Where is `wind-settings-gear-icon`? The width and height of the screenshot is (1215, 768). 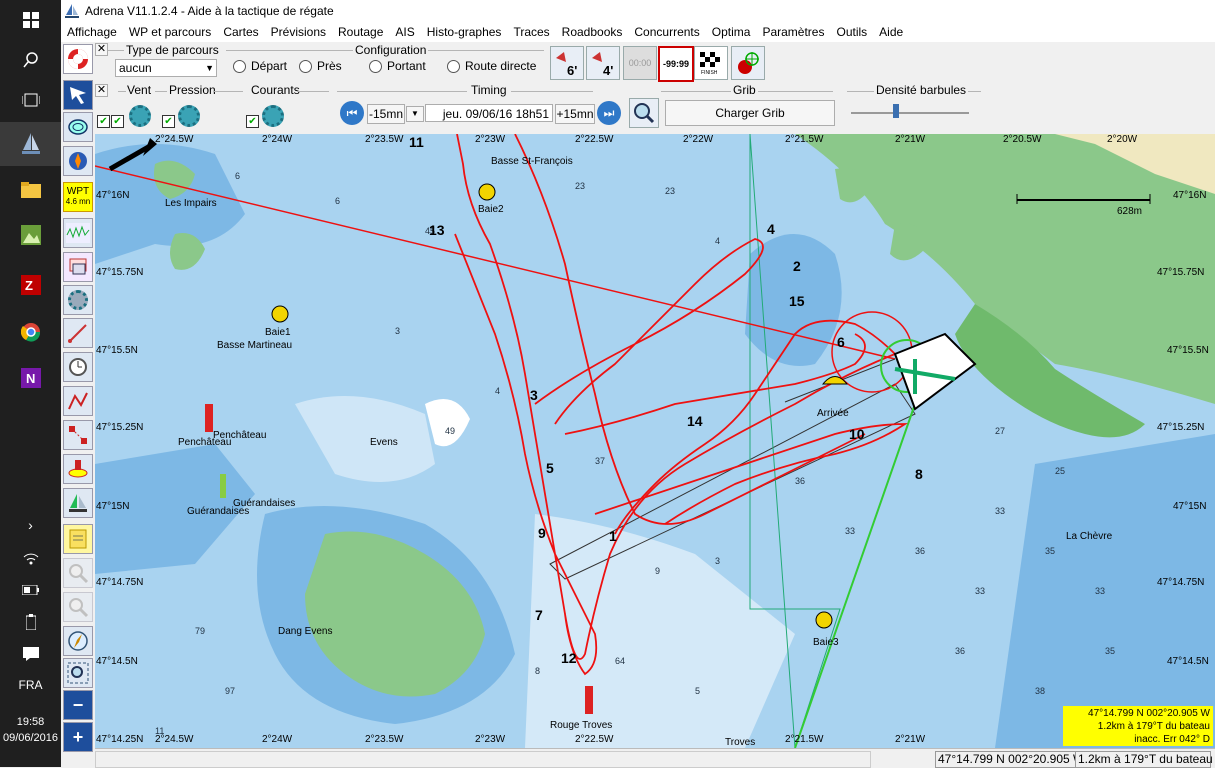 wind-settings-gear-icon is located at coordinates (140, 116).